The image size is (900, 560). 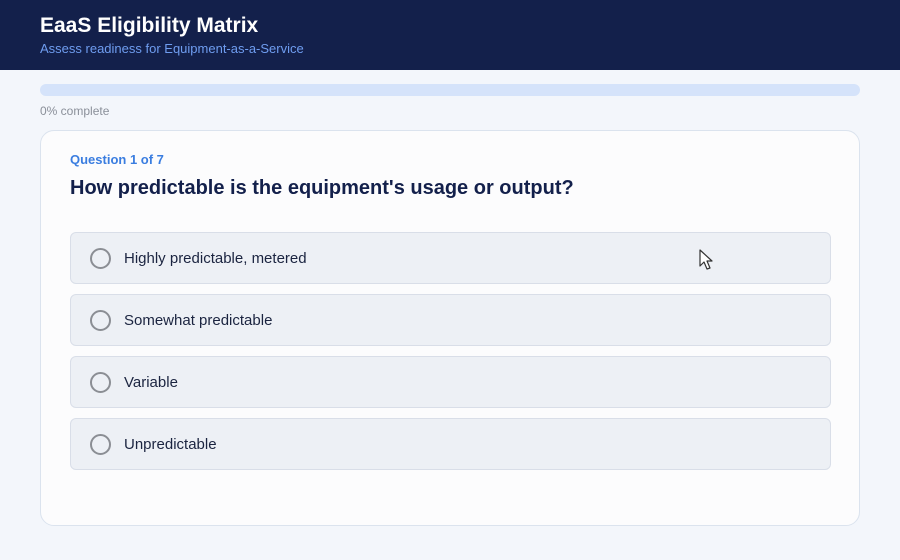 I want to click on mouse-pointer-icon, so click(x=706, y=259).